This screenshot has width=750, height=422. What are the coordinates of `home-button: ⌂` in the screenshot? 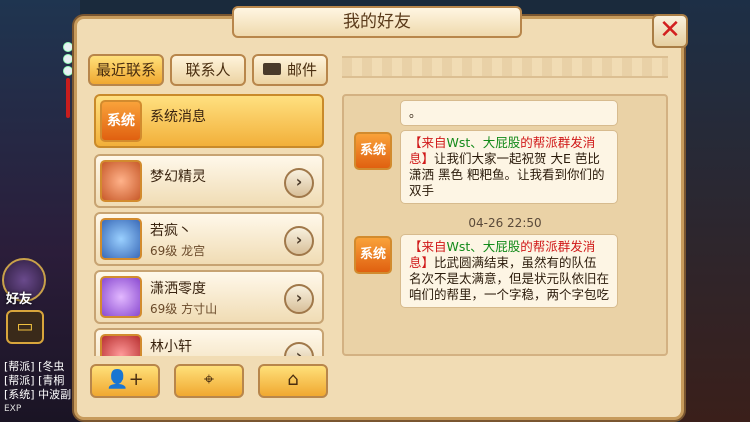 It's located at (293, 381).